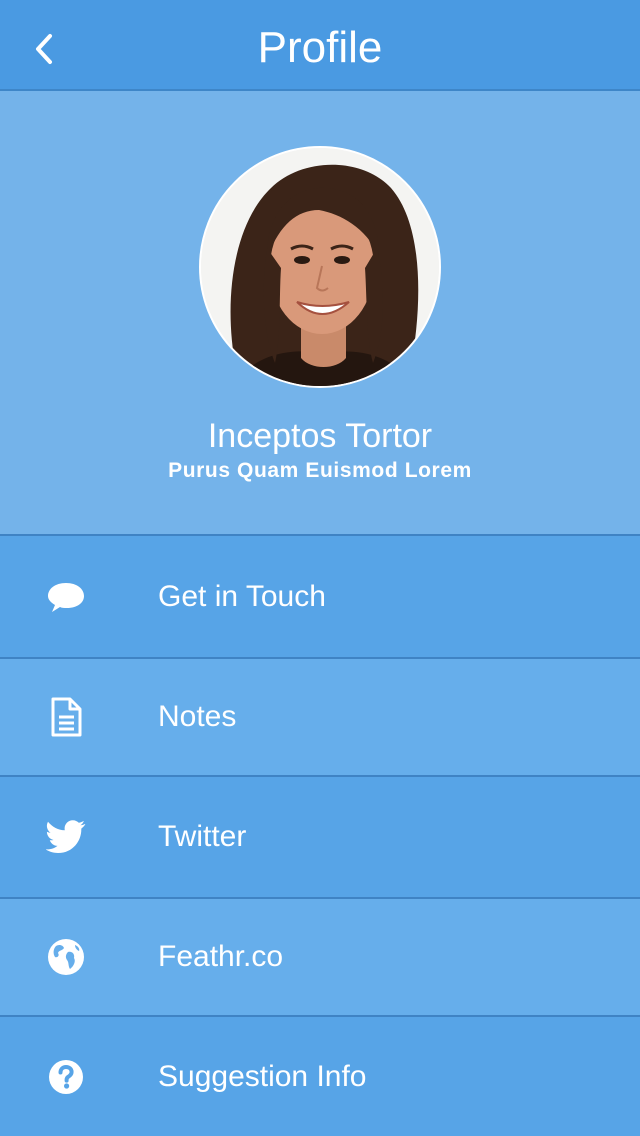  What do you see at coordinates (320, 956) in the screenshot?
I see `menu-item-feathr: Feathr.co` at bounding box center [320, 956].